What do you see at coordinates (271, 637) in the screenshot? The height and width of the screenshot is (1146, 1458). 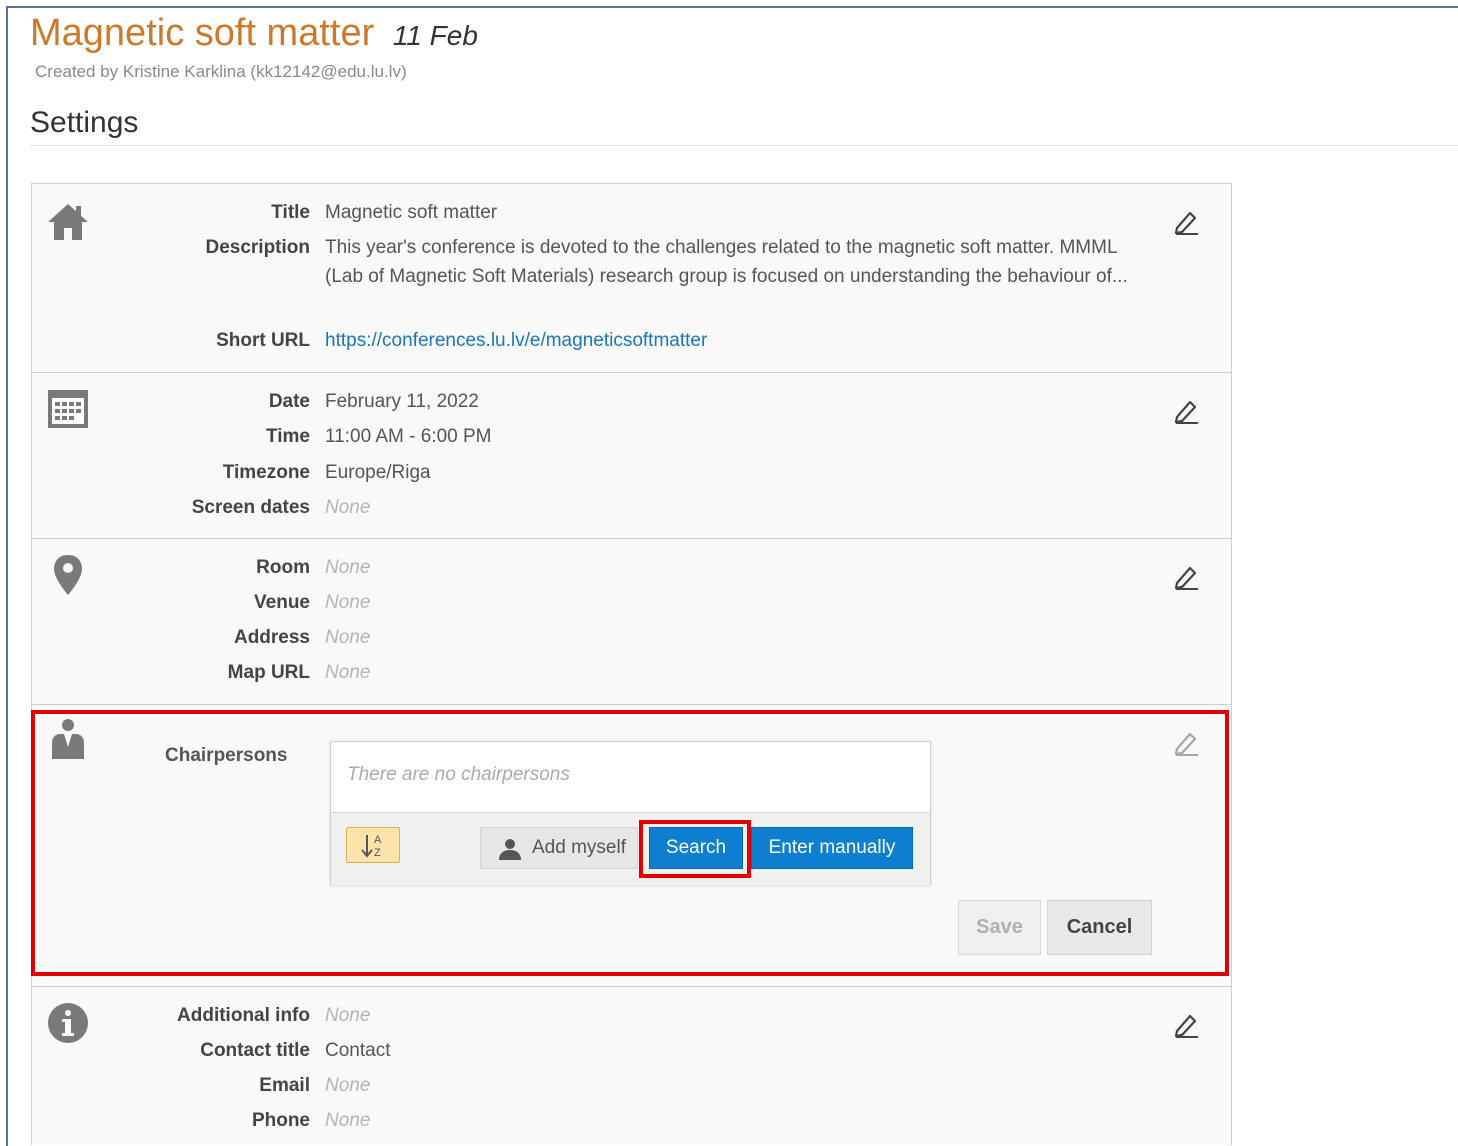 I see `address-label: Address` at bounding box center [271, 637].